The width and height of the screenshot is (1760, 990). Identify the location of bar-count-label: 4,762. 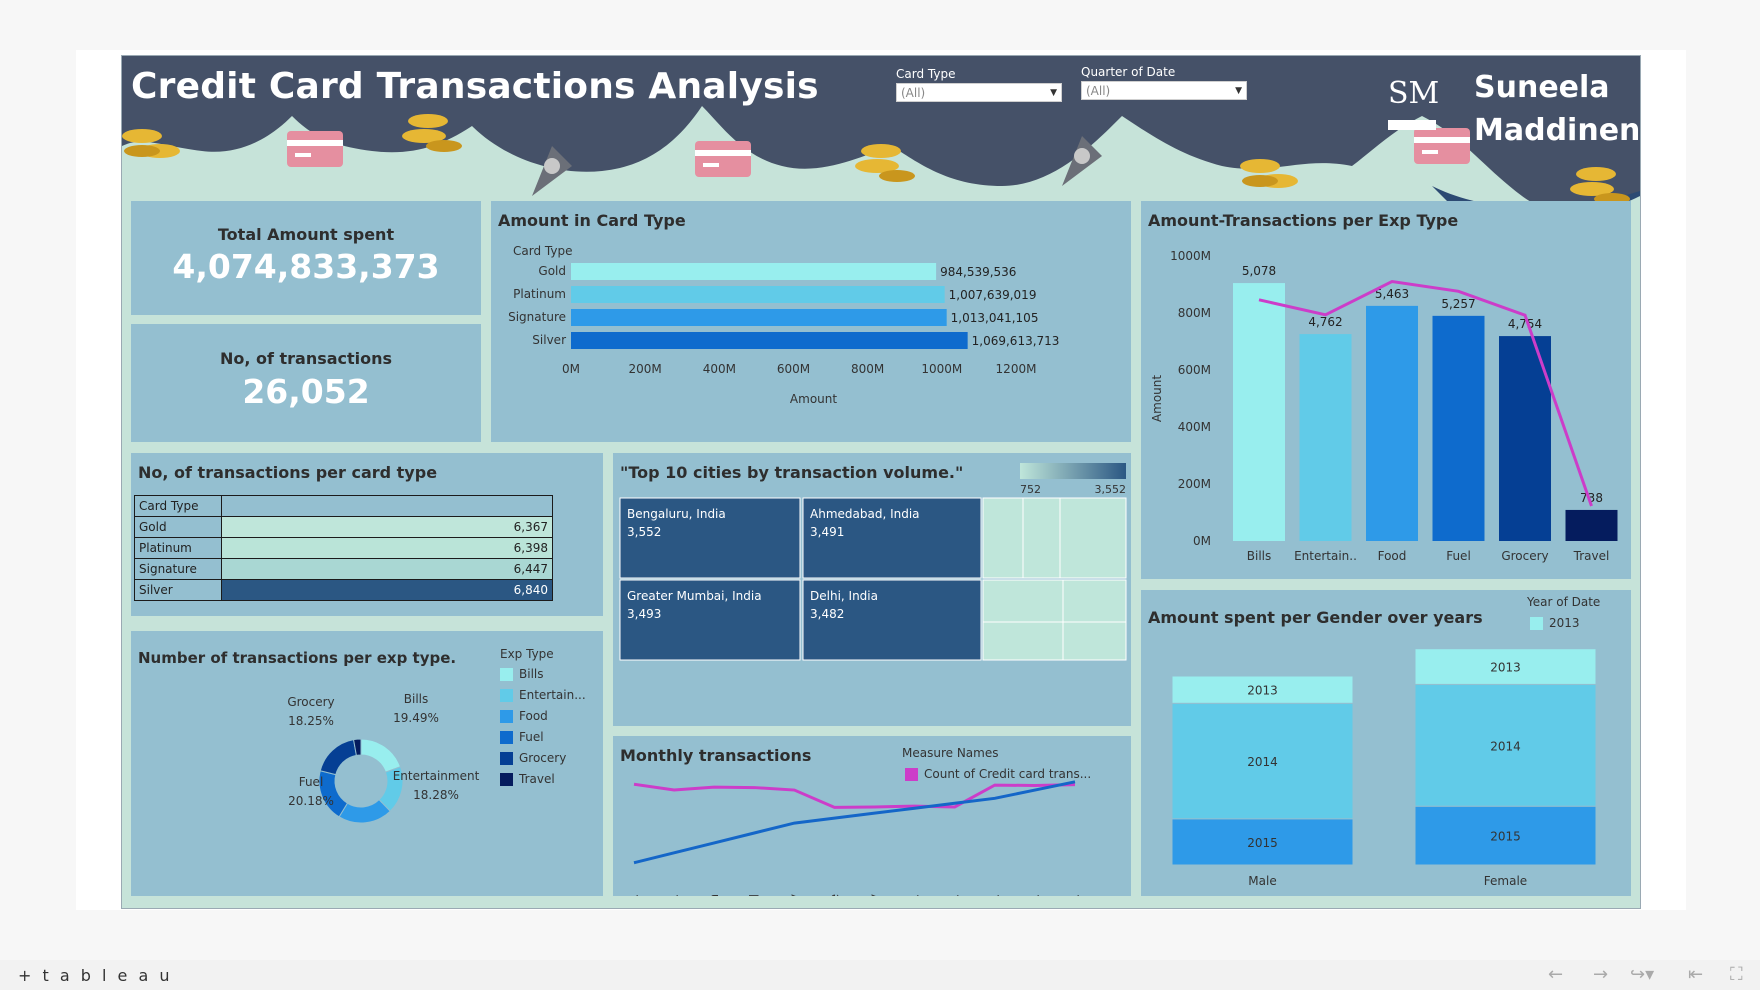
(1325, 322).